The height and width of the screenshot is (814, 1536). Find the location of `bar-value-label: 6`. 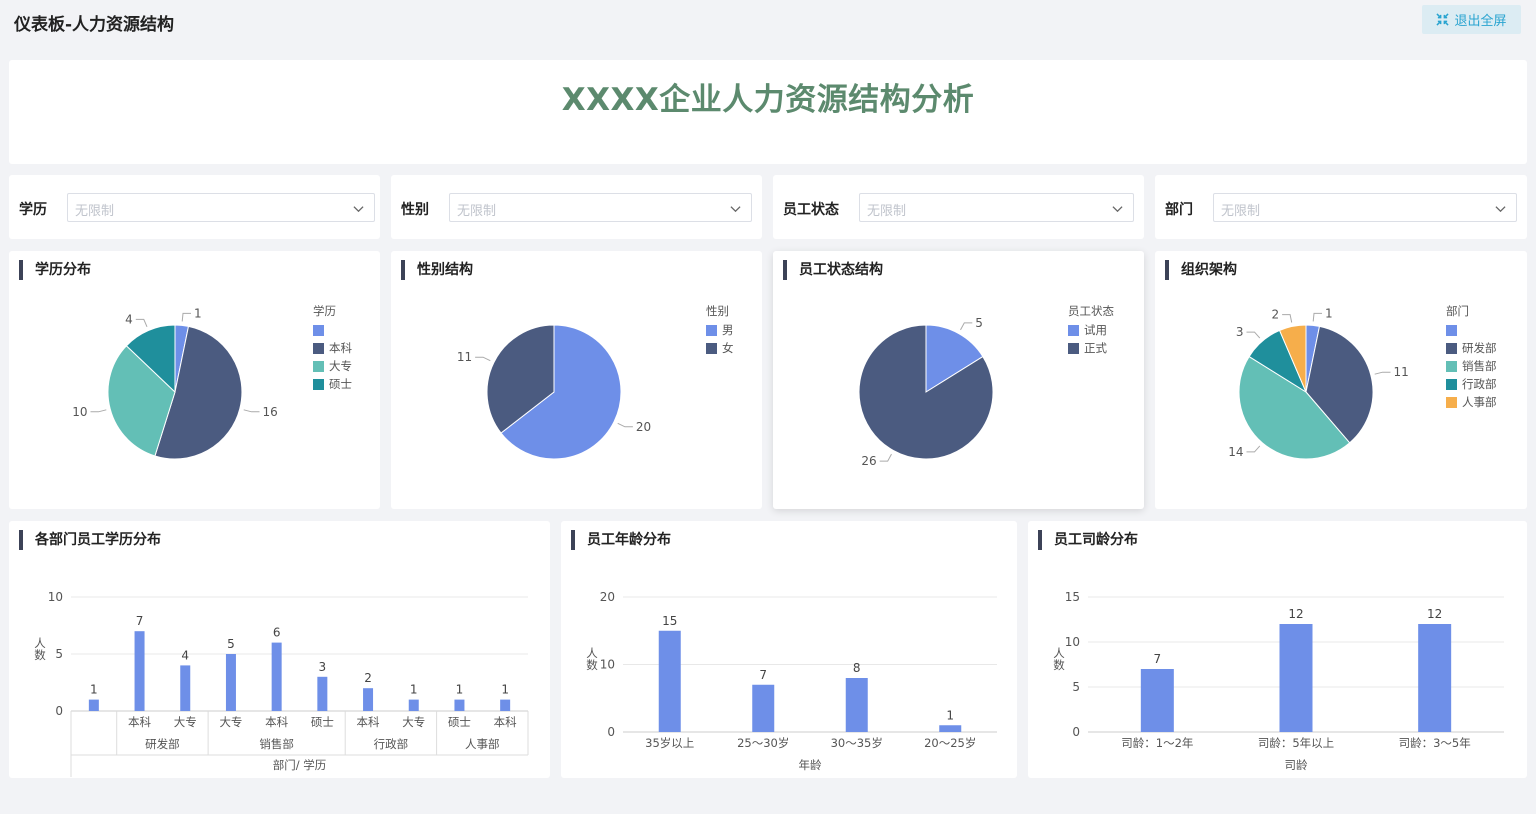

bar-value-label: 6 is located at coordinates (277, 633).